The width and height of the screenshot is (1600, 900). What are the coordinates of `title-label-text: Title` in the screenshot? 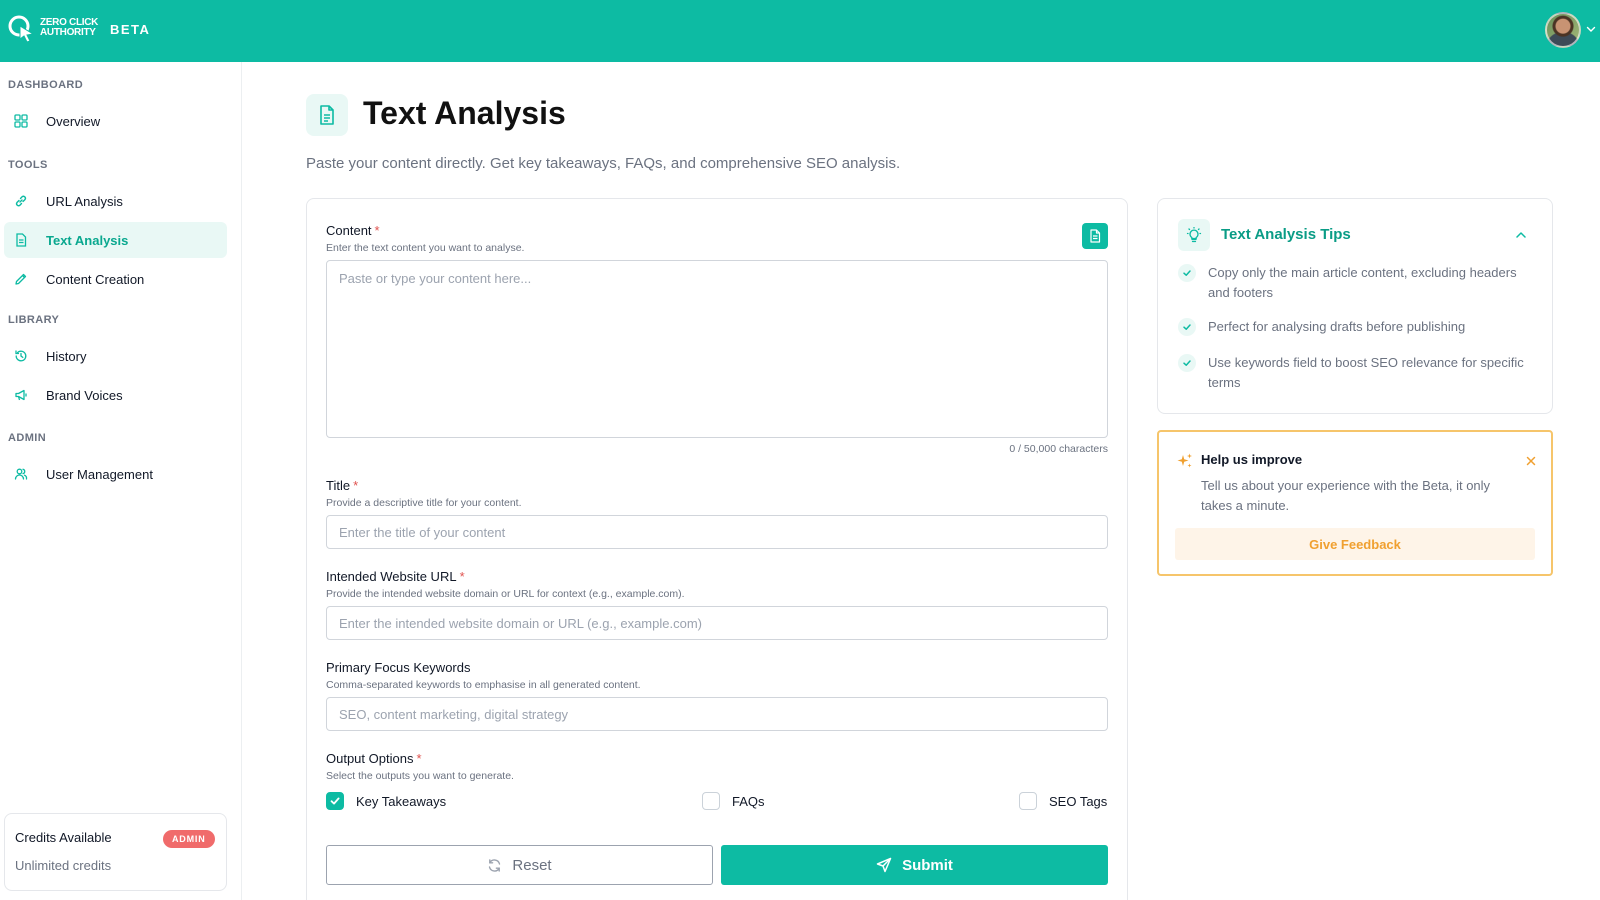 It's located at (338, 485).